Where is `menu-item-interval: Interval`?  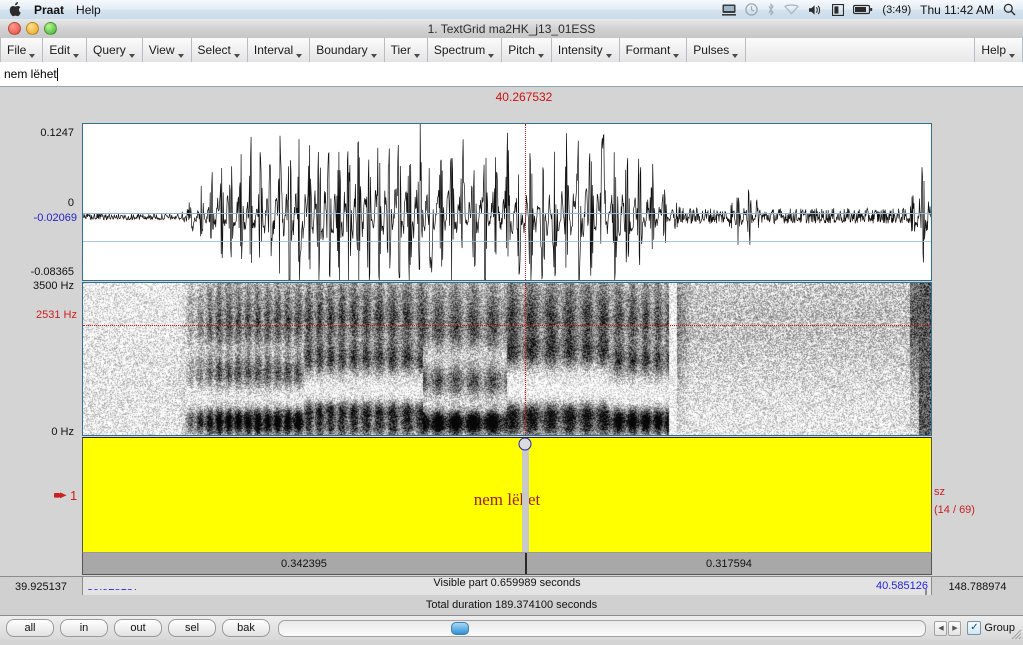 menu-item-interval: Interval is located at coordinates (279, 50).